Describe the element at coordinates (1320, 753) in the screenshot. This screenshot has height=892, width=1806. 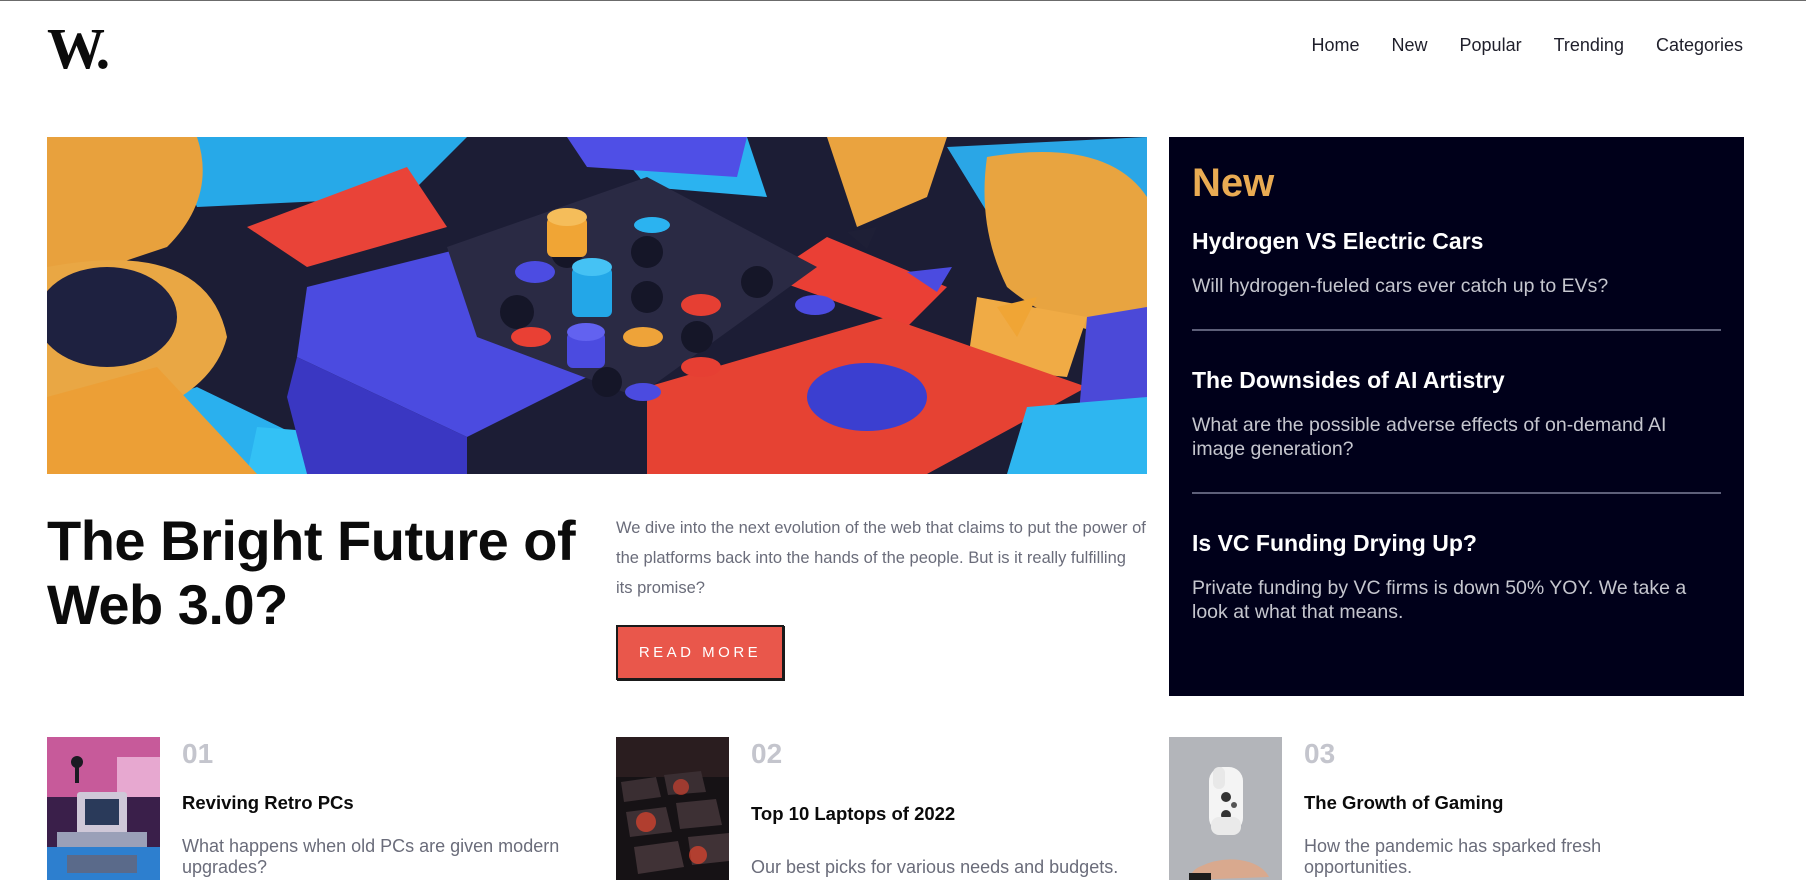
I see `card-number: 03` at that location.